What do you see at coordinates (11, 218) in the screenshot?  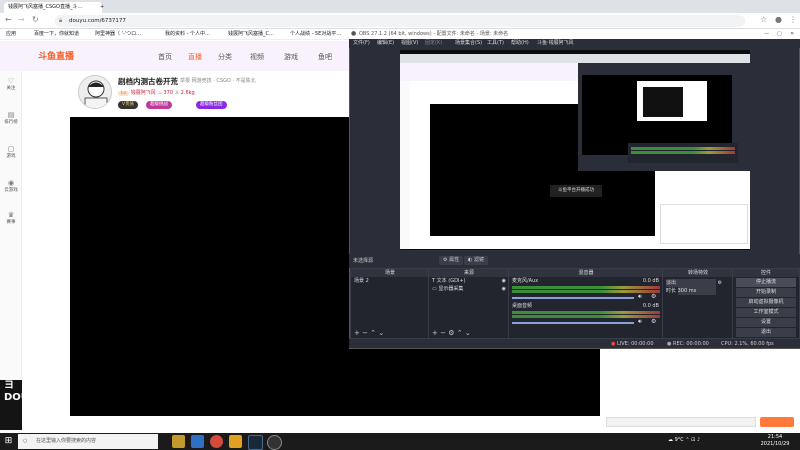 I see `sidebar-item-events: ♛ 赛事` at bounding box center [11, 218].